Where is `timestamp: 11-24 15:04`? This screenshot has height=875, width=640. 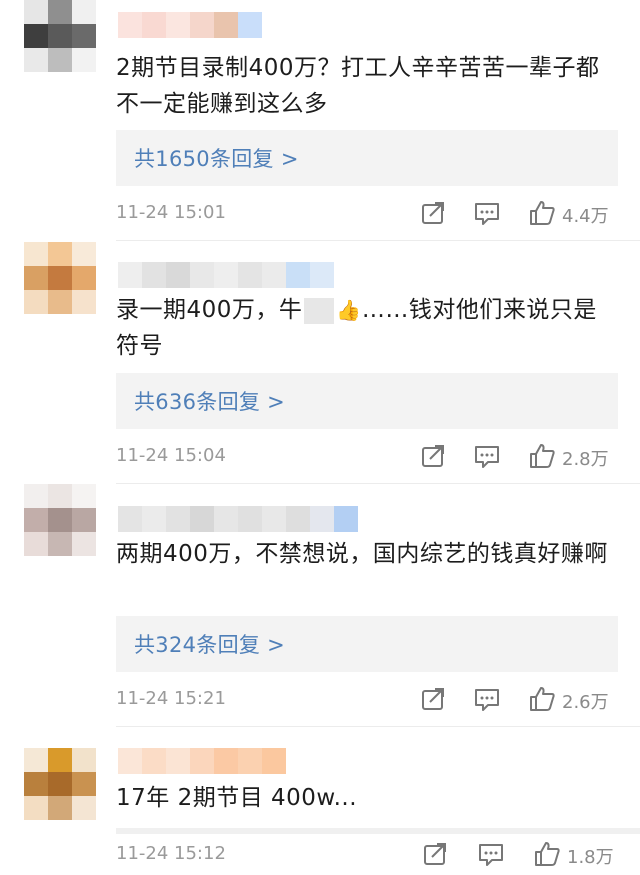 timestamp: 11-24 15:04 is located at coordinates (171, 455).